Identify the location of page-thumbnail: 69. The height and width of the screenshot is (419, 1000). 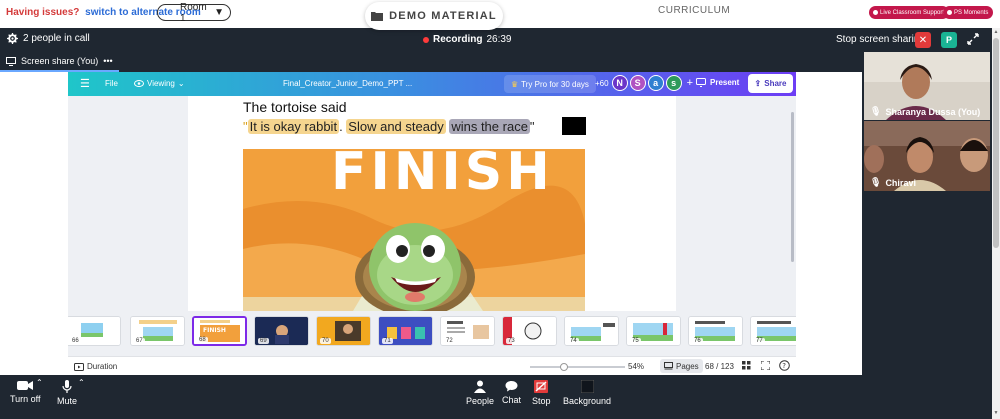
(281, 331).